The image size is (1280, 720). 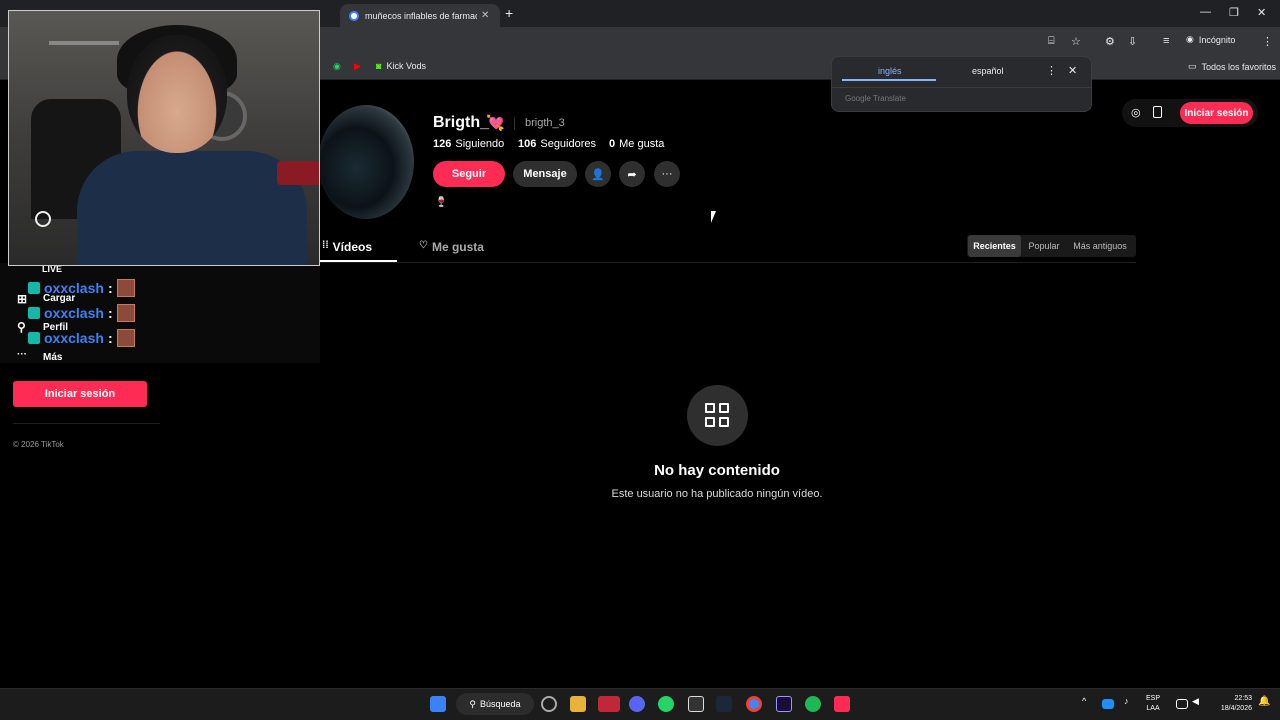 What do you see at coordinates (1072, 70) in the screenshot?
I see `close-icon: ✕` at bounding box center [1072, 70].